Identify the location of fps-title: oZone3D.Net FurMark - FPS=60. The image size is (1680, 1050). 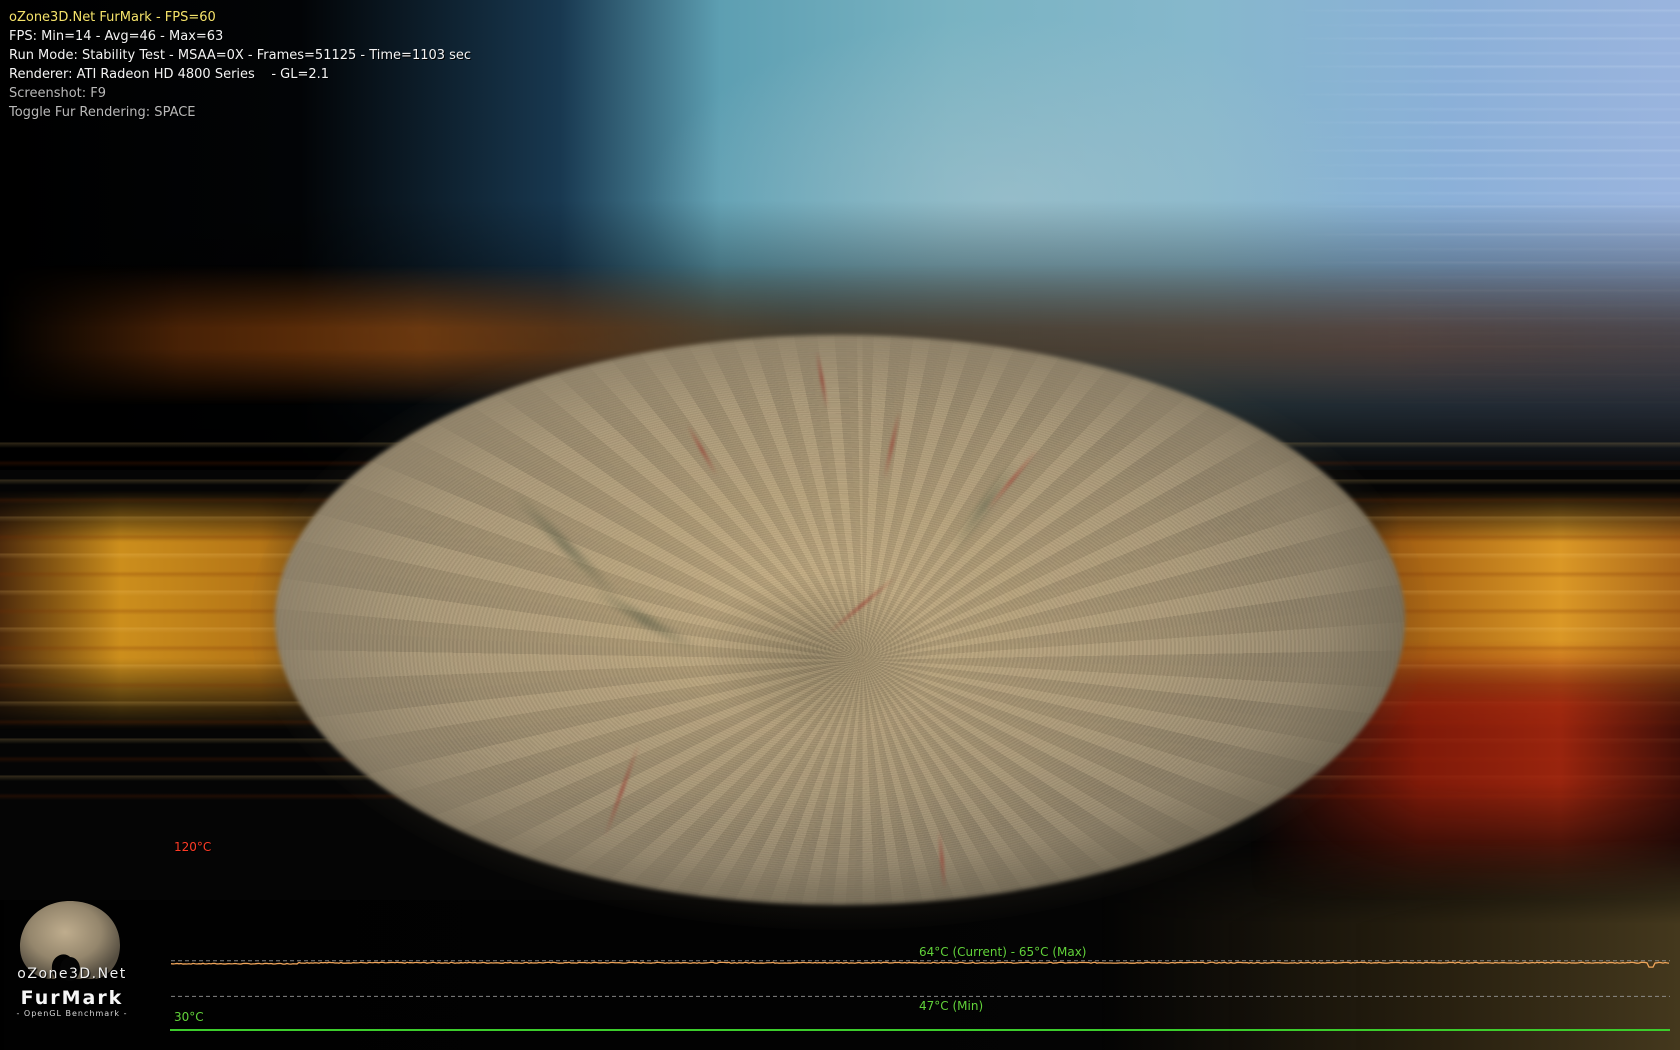
(112, 17).